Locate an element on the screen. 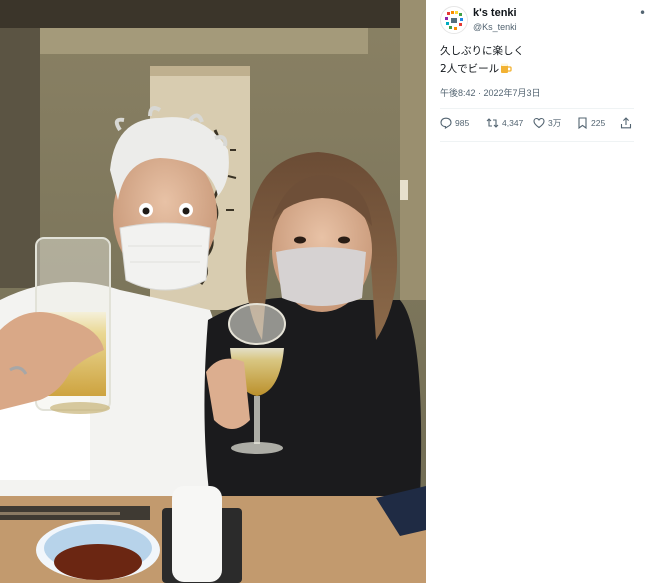 The image size is (645, 583). reply-icon is located at coordinates (446, 123).